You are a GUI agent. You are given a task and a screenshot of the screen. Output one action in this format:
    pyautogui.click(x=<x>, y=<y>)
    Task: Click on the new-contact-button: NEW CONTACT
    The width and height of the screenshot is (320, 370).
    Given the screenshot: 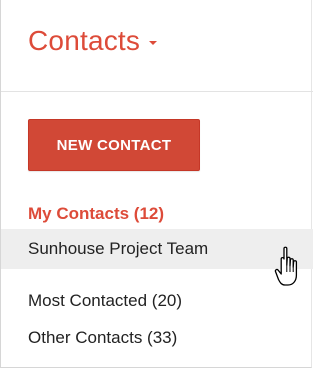 What is the action you would take?
    pyautogui.click(x=114, y=145)
    